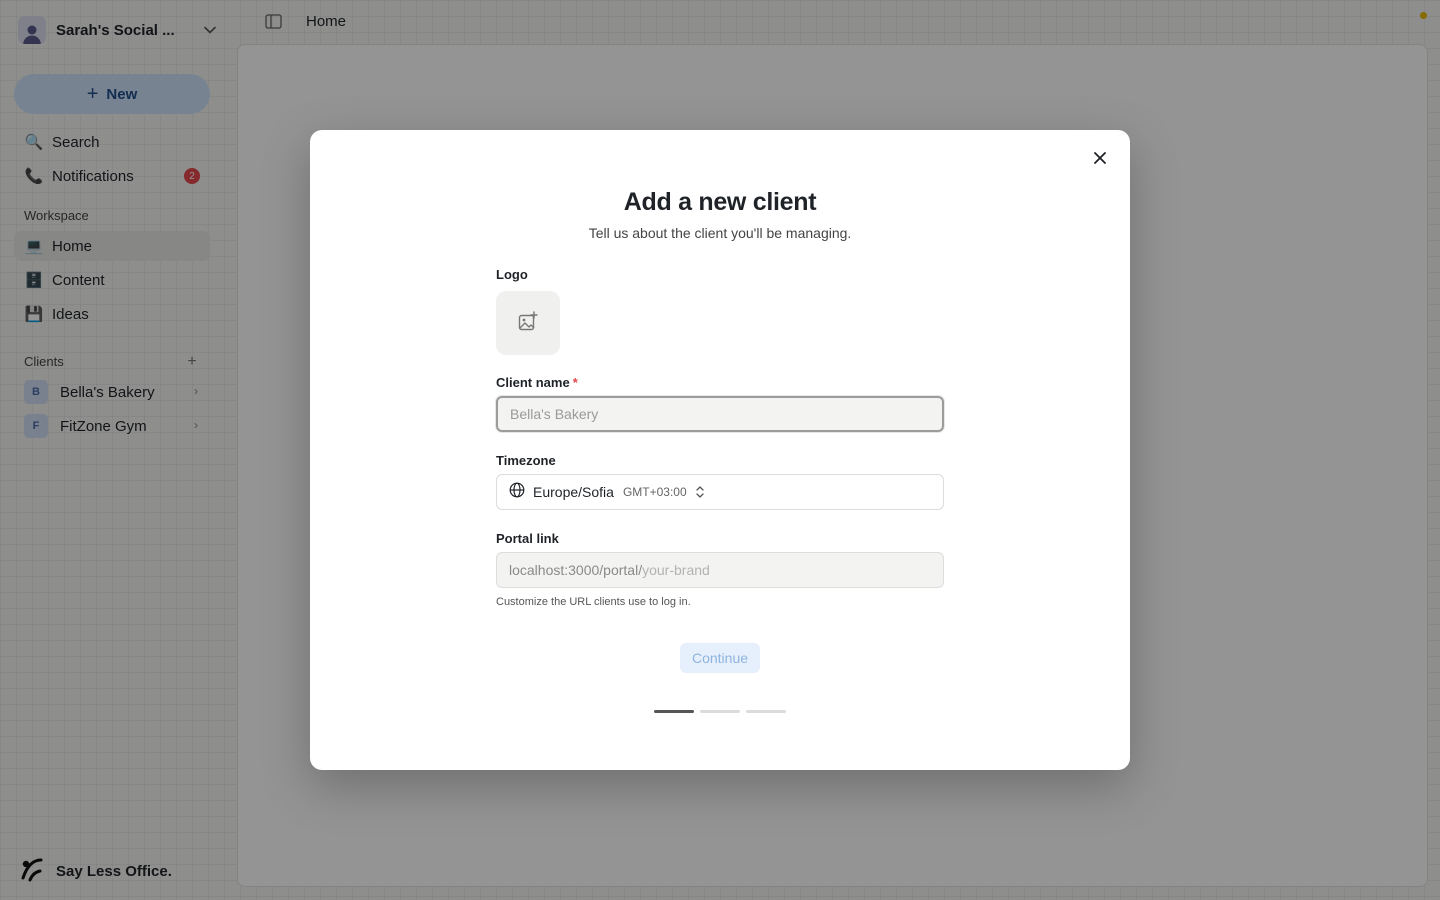 The width and height of the screenshot is (1440, 900). Describe the element at coordinates (576, 570) in the screenshot. I see `portal-link-prefix: localhost:3000/portal/` at that location.